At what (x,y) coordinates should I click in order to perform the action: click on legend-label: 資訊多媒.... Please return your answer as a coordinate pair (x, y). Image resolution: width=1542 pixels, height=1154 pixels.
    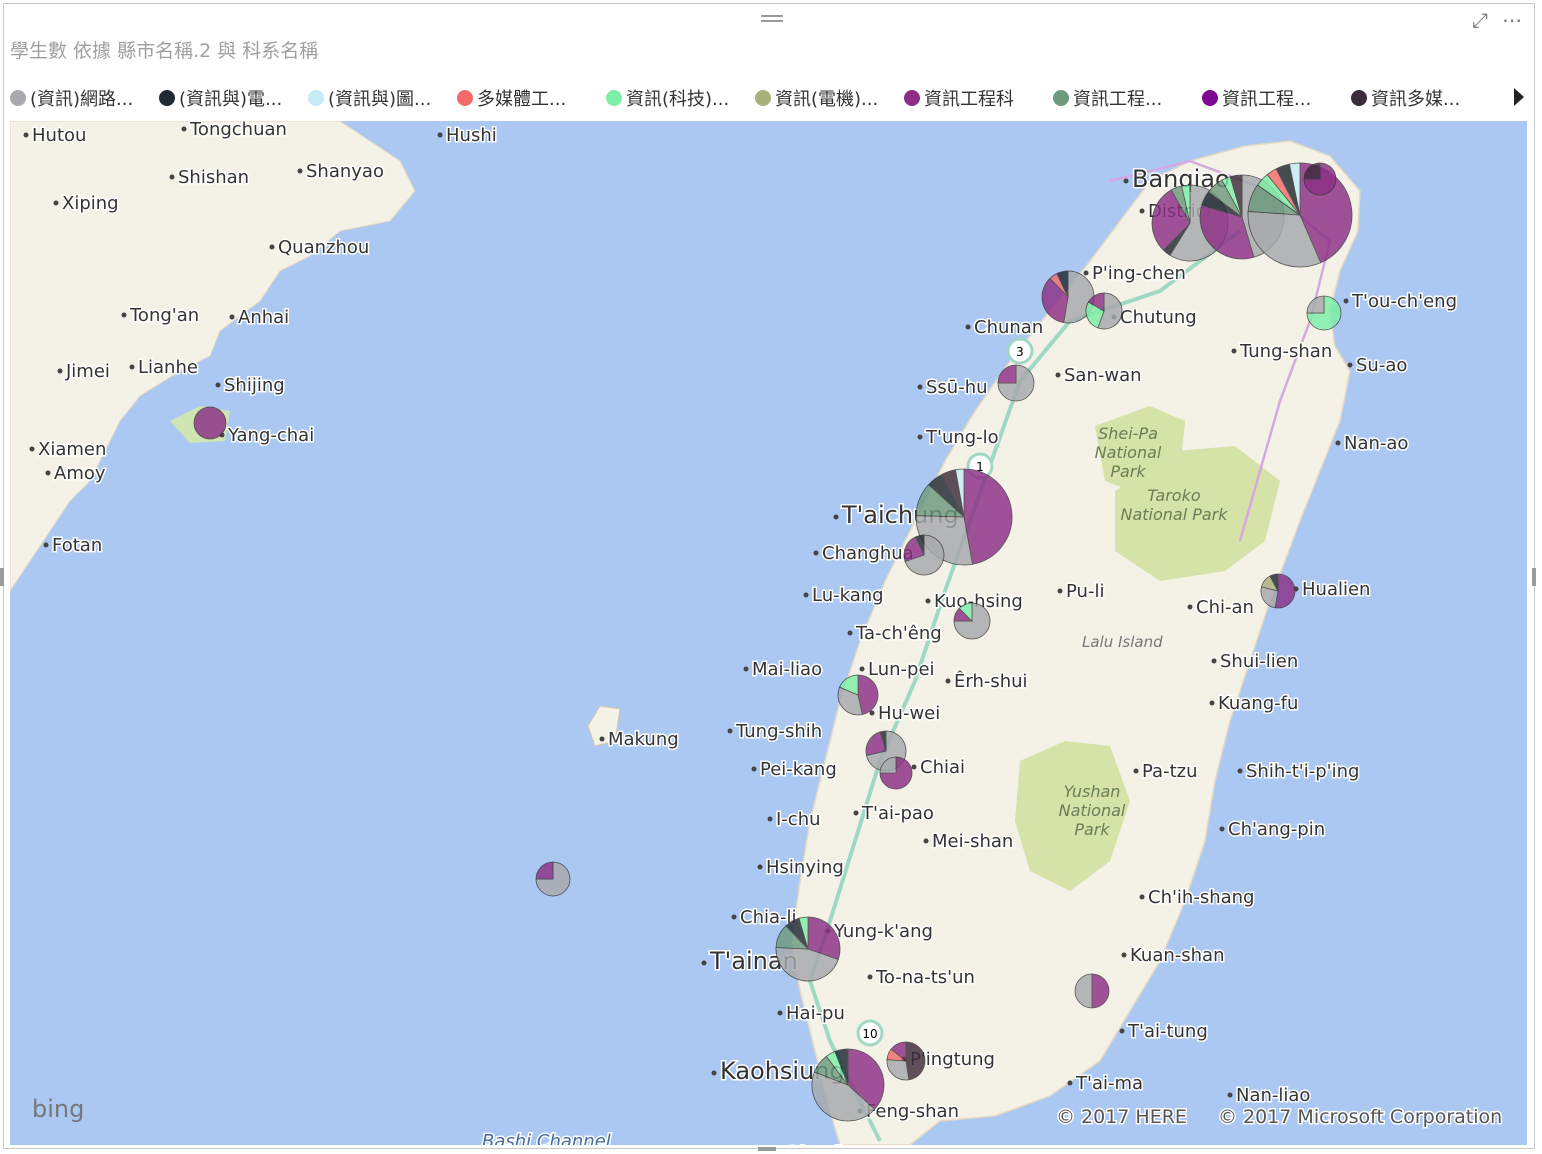
    Looking at the image, I should click on (1416, 99).